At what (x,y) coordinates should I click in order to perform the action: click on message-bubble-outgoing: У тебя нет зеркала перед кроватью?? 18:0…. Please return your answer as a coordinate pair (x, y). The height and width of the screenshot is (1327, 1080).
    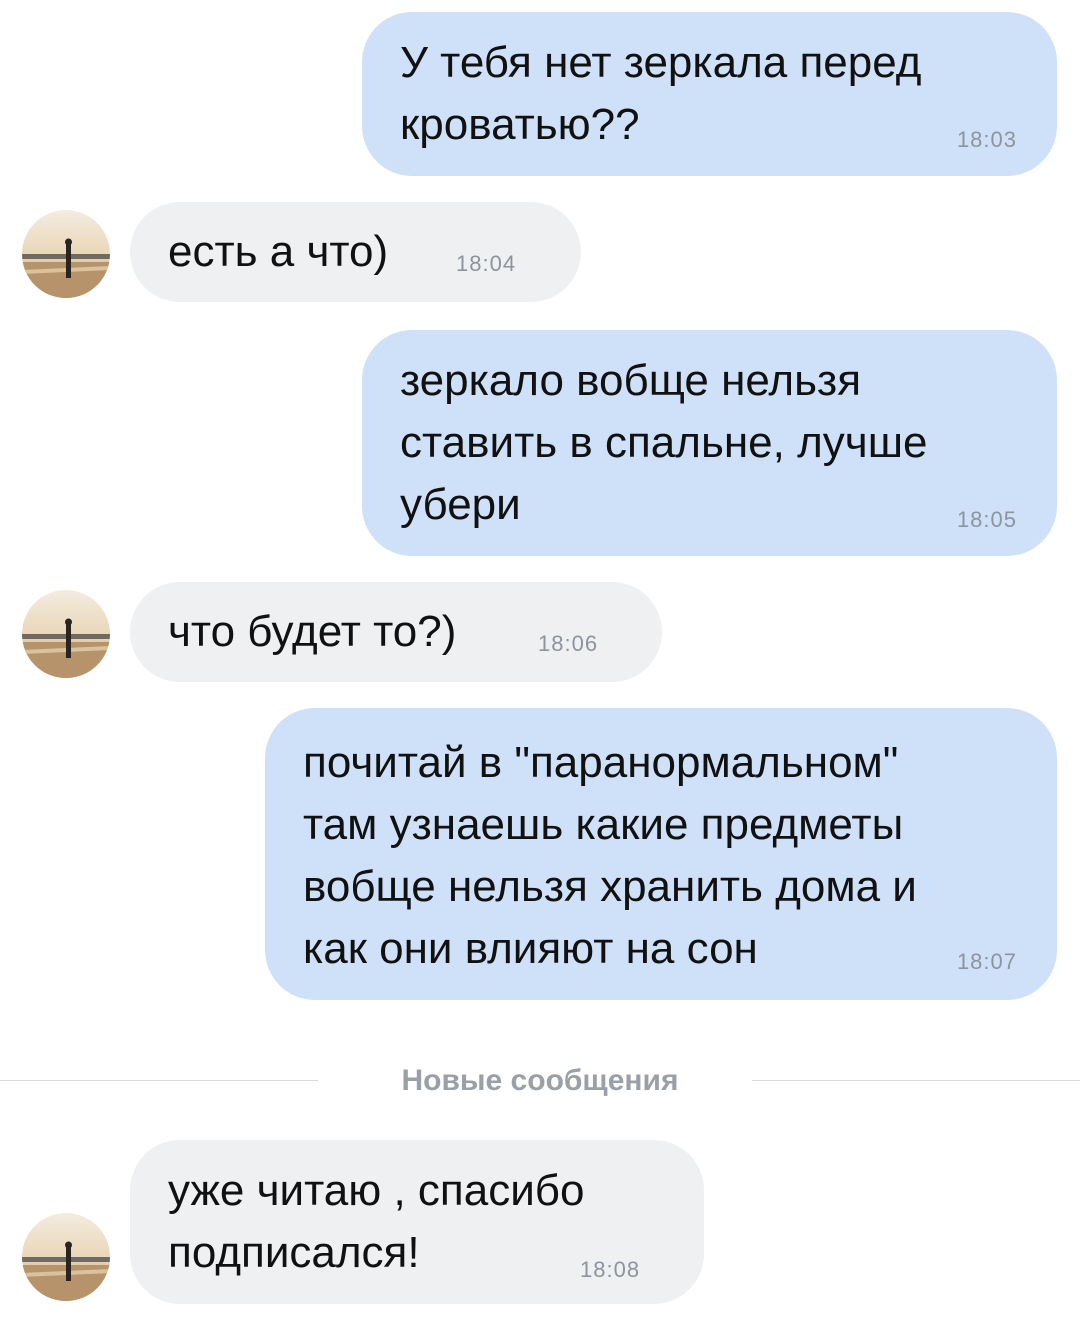
    Looking at the image, I should click on (709, 94).